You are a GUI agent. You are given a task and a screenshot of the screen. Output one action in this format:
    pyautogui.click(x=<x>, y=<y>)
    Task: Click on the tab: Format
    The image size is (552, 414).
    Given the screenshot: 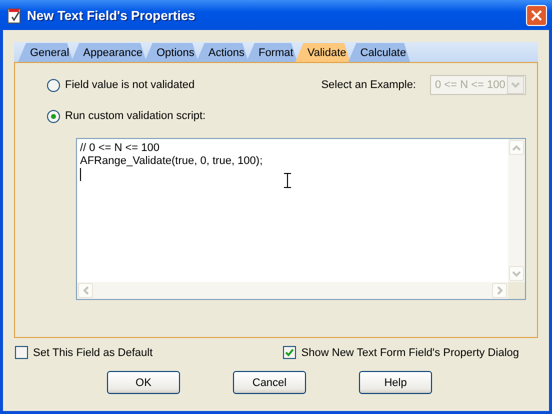 What is the action you would take?
    pyautogui.click(x=272, y=52)
    